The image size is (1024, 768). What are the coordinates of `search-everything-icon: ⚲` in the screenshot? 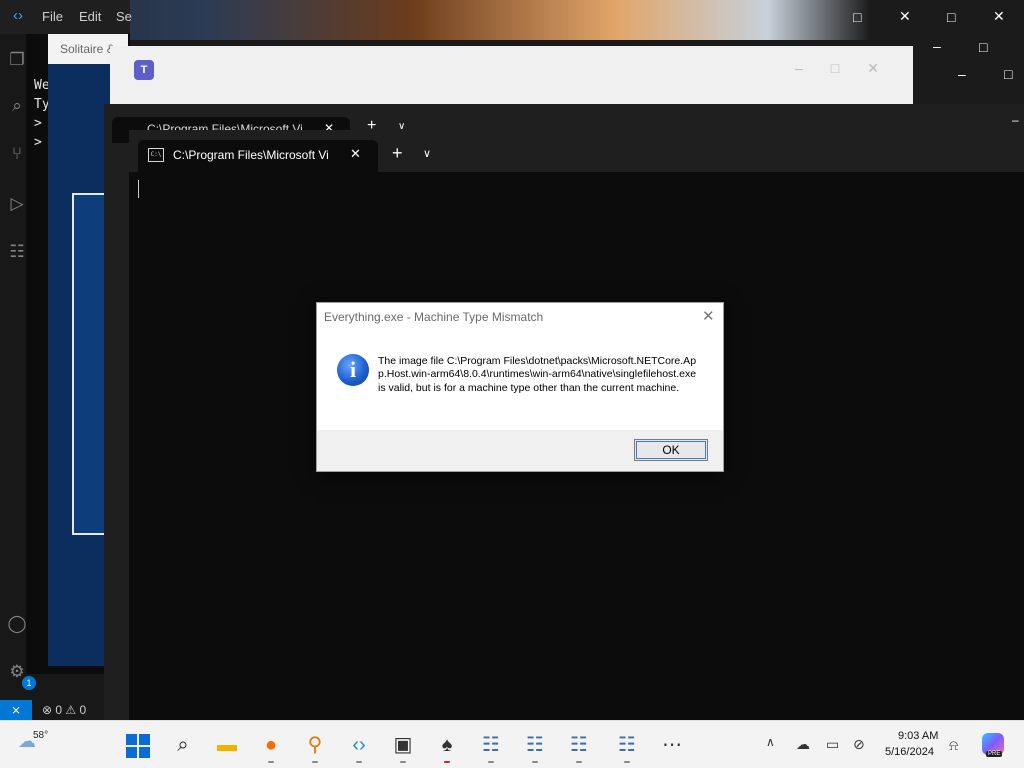 It's located at (315, 745).